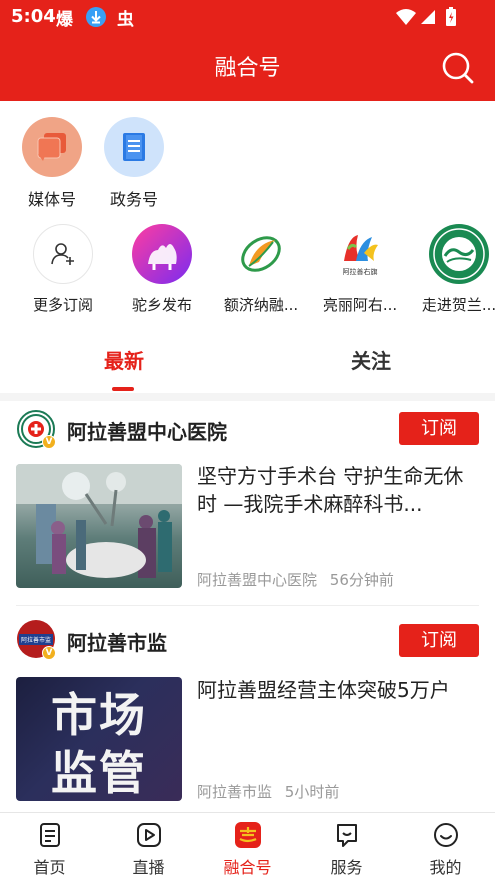 The image size is (495, 880). Describe the element at coordinates (49, 867) in the screenshot. I see `nav-label: 首页` at that location.